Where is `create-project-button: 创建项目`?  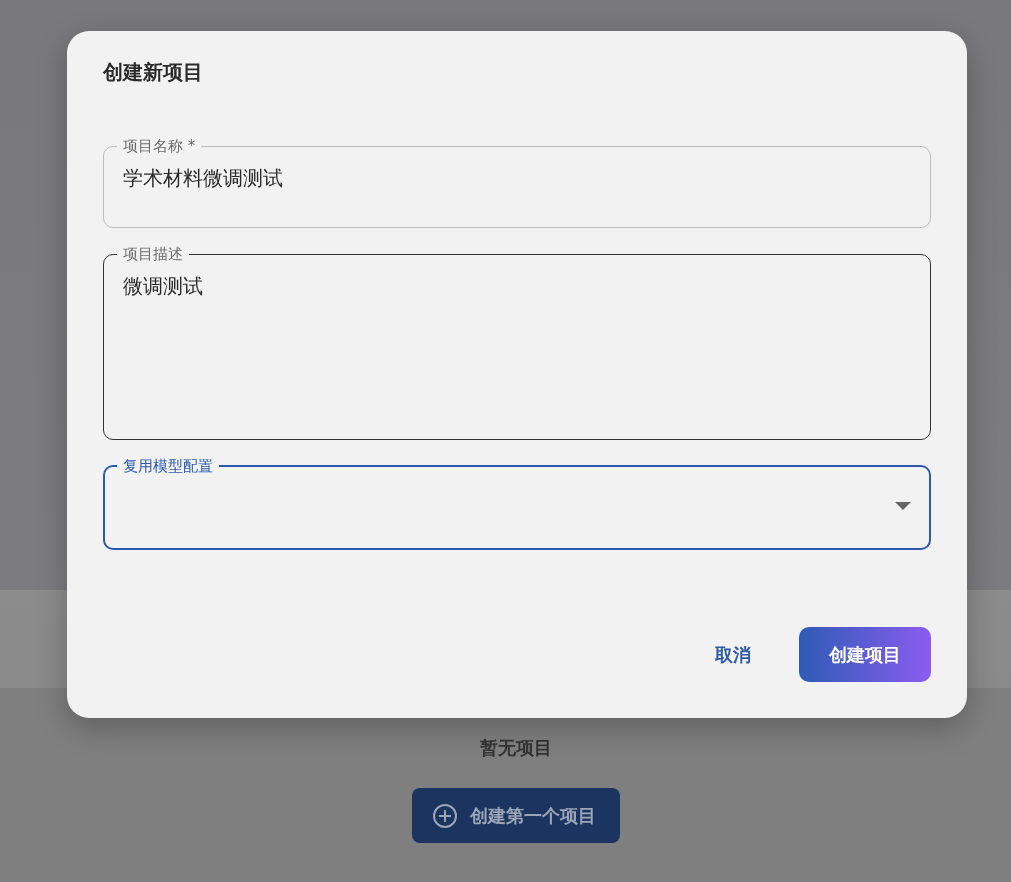 create-project-button: 创建项目 is located at coordinates (865, 654).